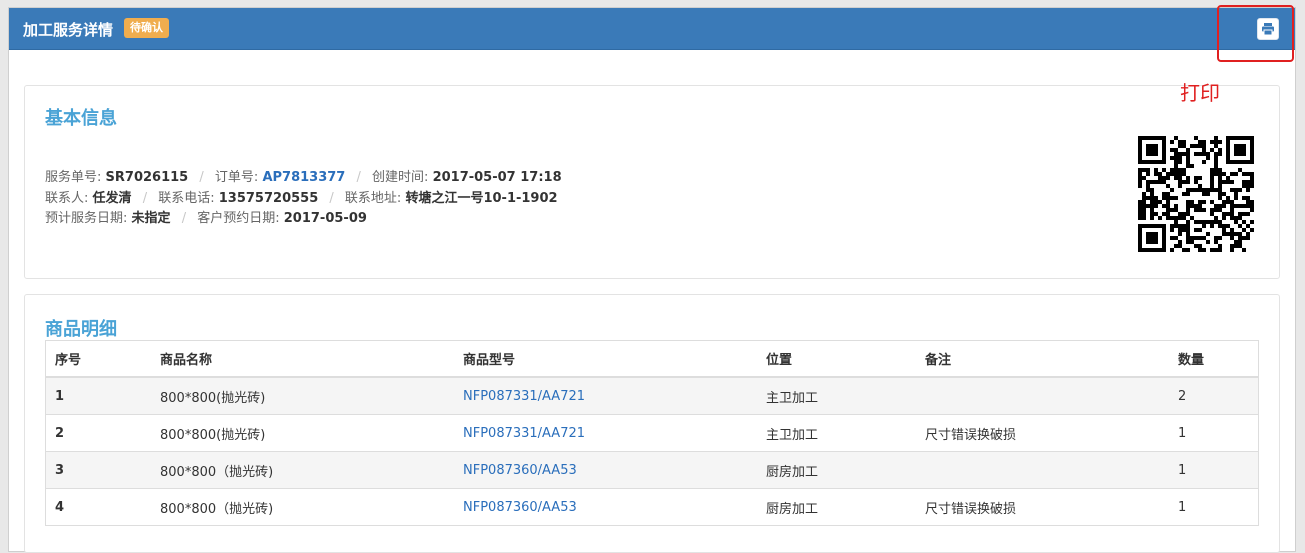 This screenshot has width=1305, height=553. Describe the element at coordinates (68, 30) in the screenshot. I see `page-title: 加工服务详情` at that location.